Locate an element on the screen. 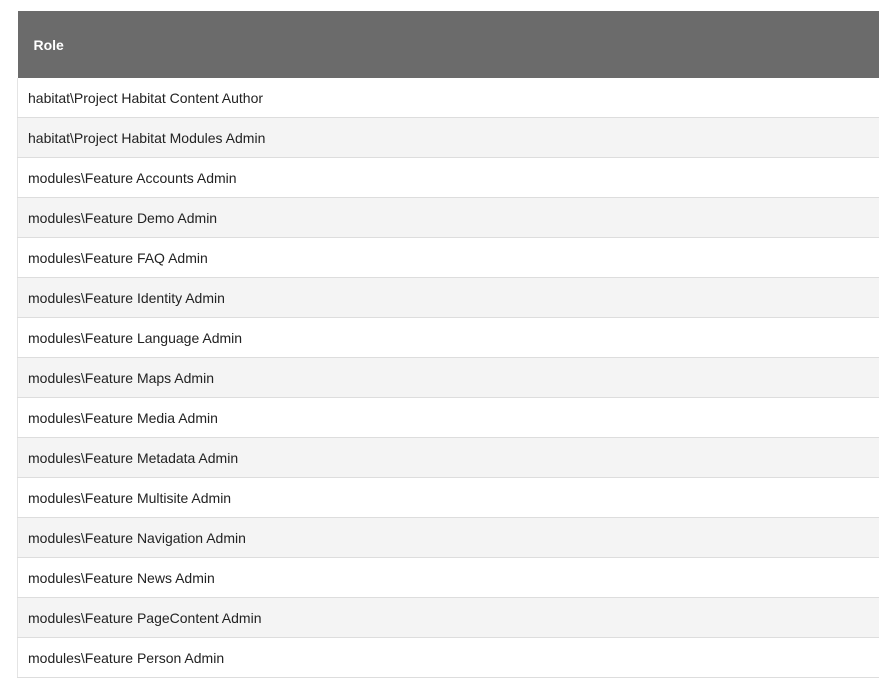 The height and width of the screenshot is (699, 879). table-row: modules\Feature Person Admin is located at coordinates (448, 657).